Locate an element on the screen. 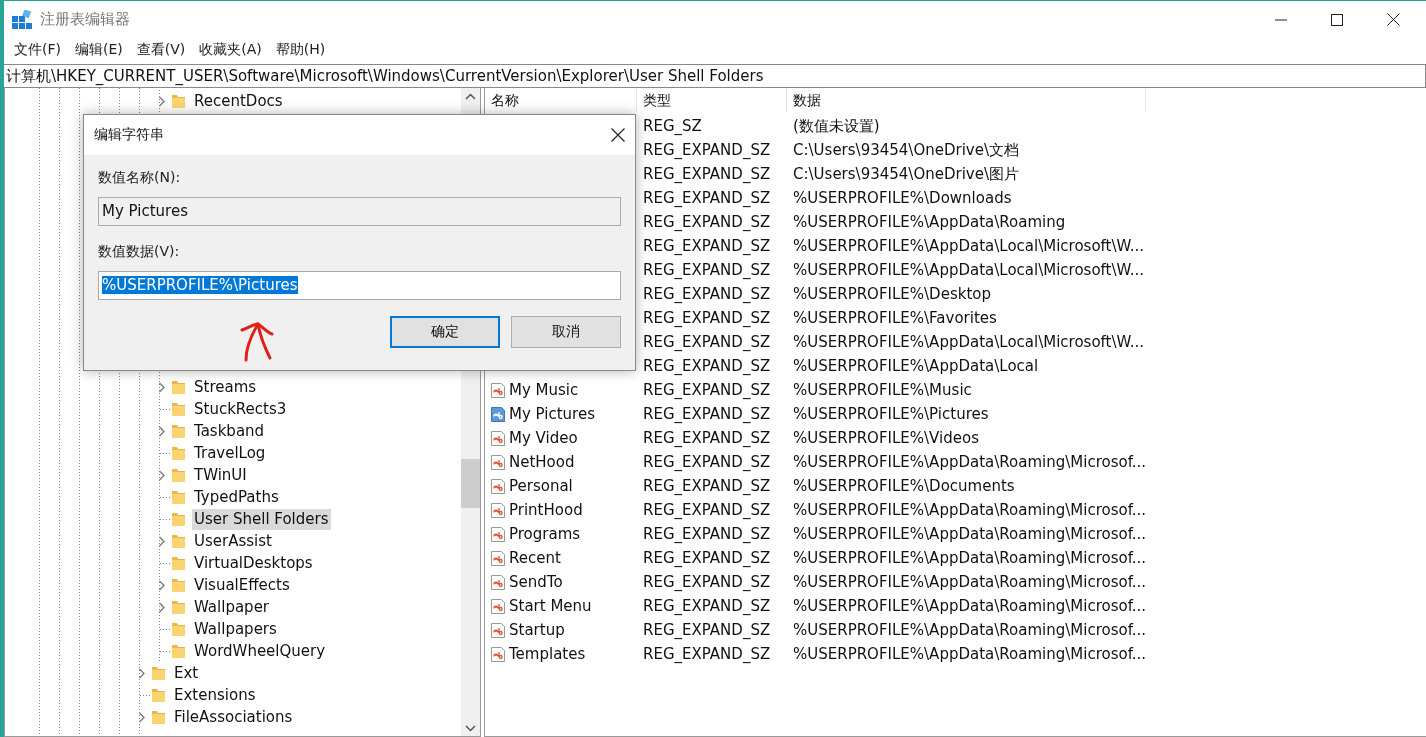 The image size is (1426, 737). value-name: Recent is located at coordinates (535, 558).